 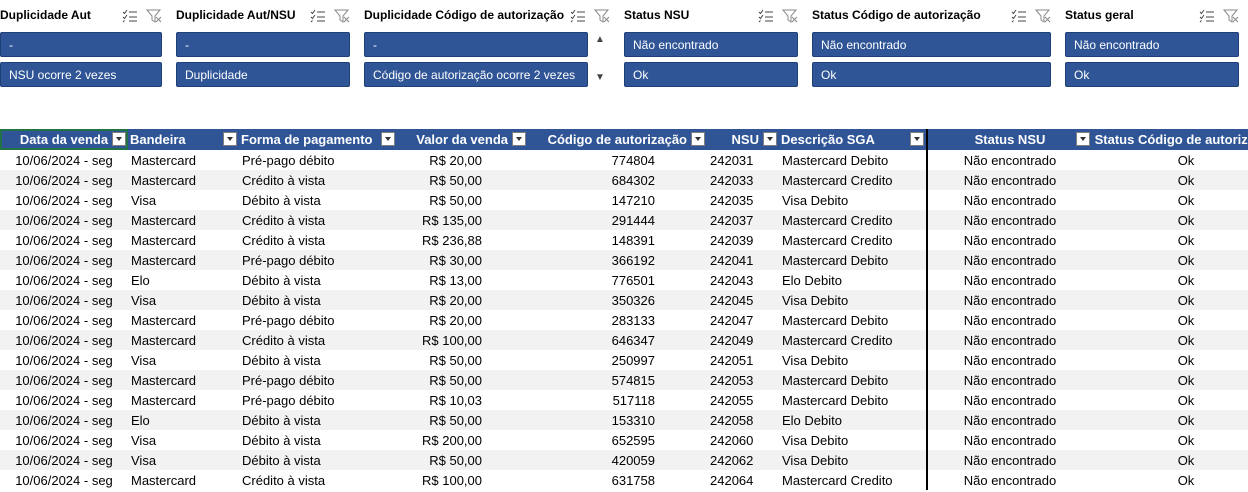 I want to click on cell-codigo-de-autorizacao: 153310, so click(x=617, y=420).